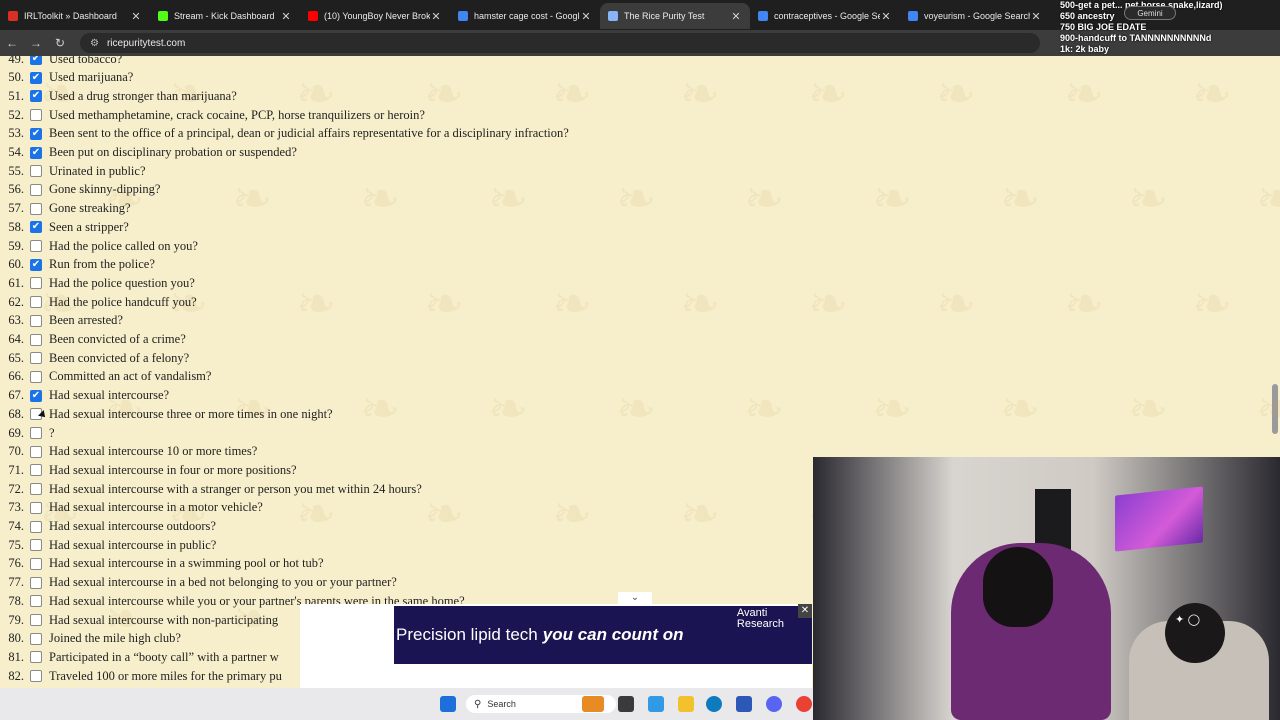  What do you see at coordinates (84, 396) in the screenshot?
I see `question-row: 67. ✔ Had sexual intercourse?` at bounding box center [84, 396].